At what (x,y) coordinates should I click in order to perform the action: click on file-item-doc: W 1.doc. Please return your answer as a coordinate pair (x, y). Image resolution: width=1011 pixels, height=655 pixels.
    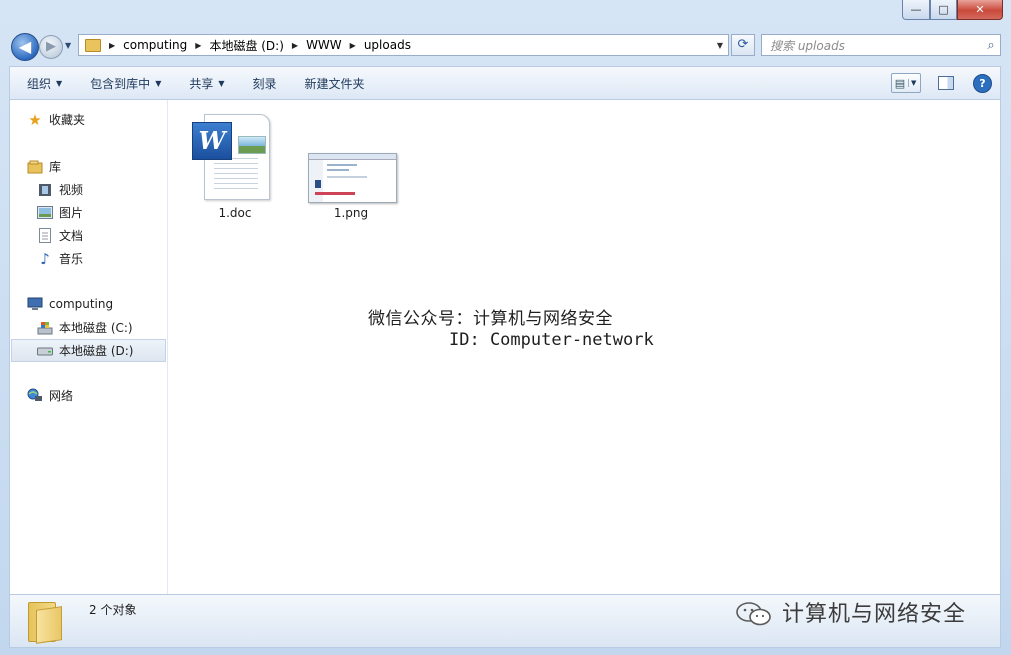
    Looking at the image, I should click on (235, 169).